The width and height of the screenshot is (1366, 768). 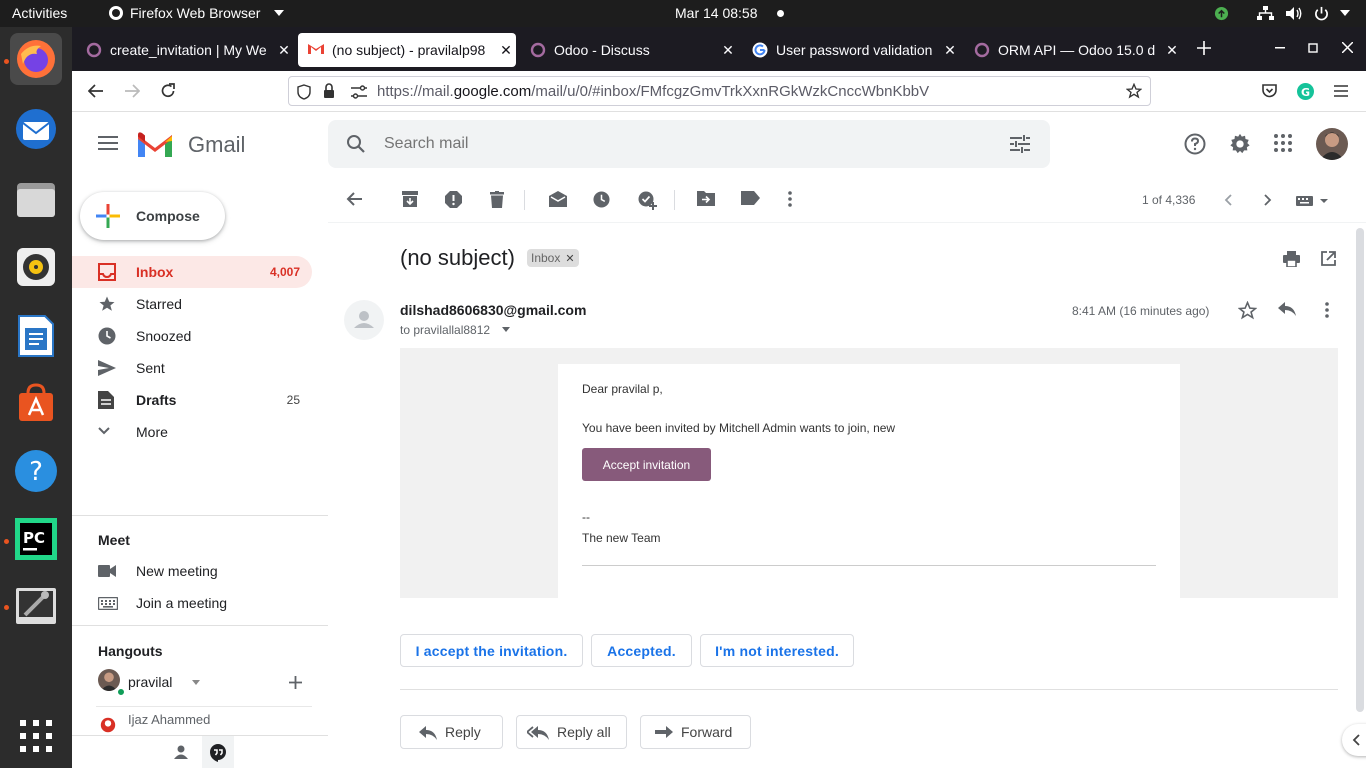 I want to click on back-to-inbox-icon, so click(x=354, y=199).